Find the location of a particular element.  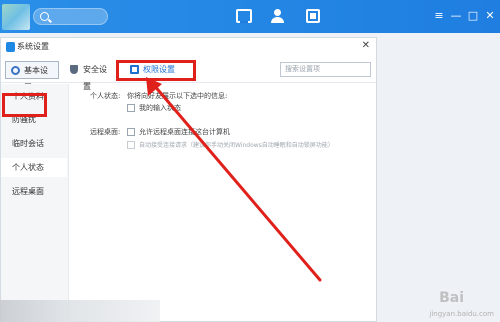

auto-accept-option: 自动接受连接请求（建议你手动关闭Windows自动睡眠和自动锁屏功能） is located at coordinates (236, 145).